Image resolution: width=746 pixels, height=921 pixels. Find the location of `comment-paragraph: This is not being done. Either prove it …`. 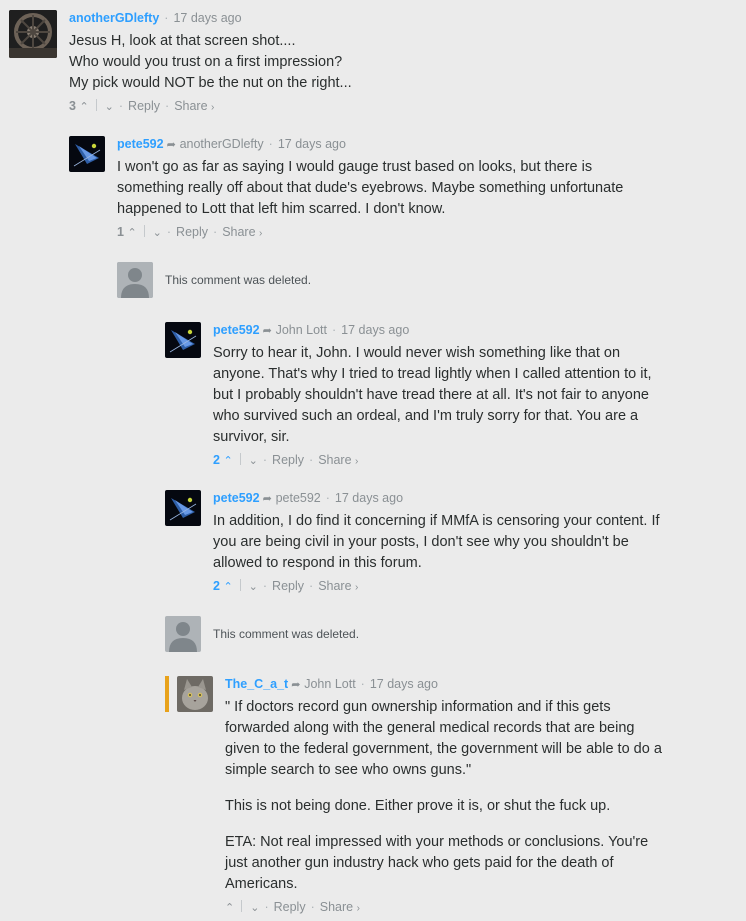

comment-paragraph: This is not being done. Either prove it … is located at coordinates (418, 806).